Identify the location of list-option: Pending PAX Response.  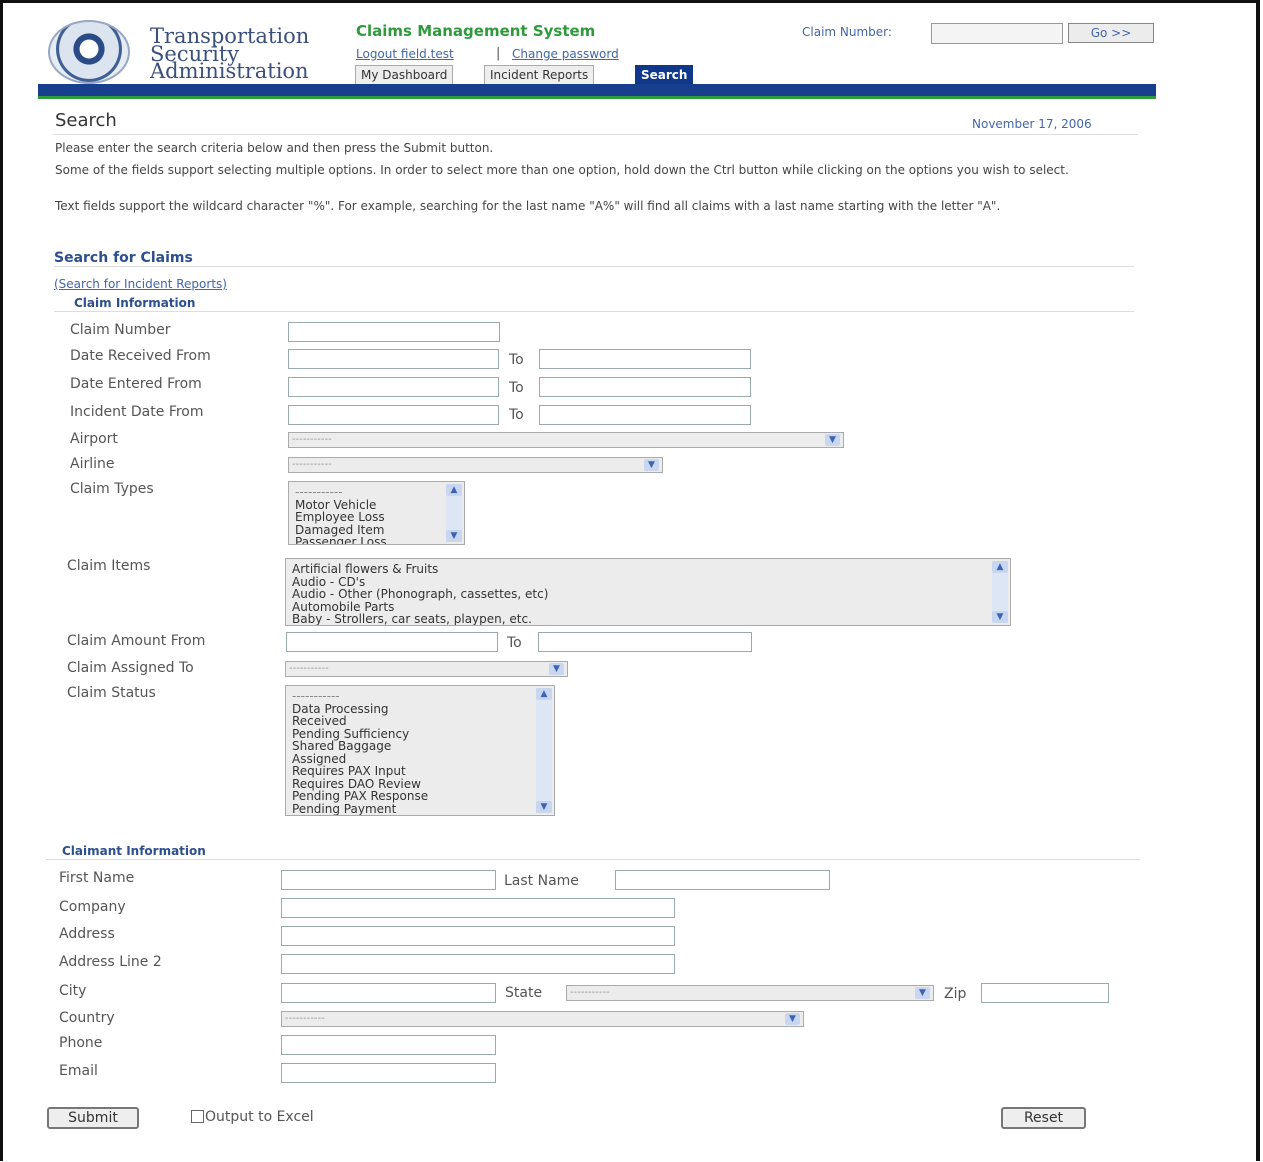
(360, 796).